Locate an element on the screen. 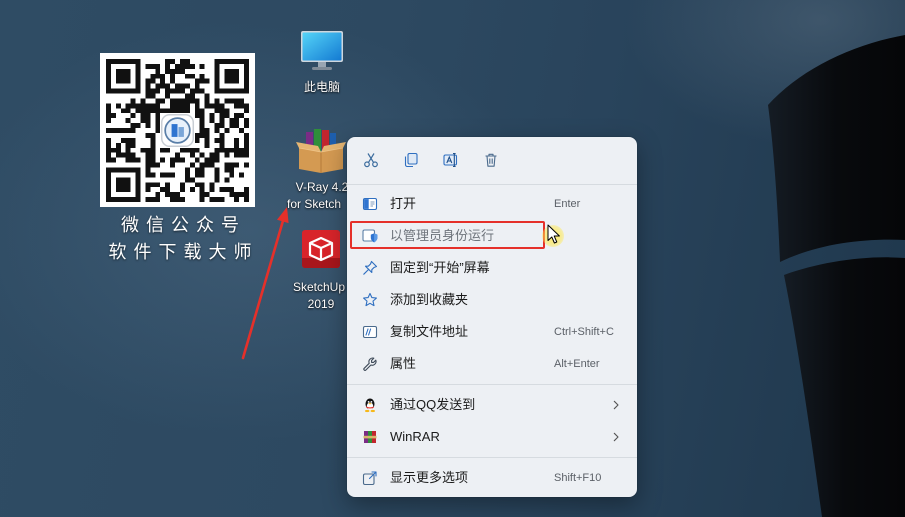 The height and width of the screenshot is (517, 905). cut-button is located at coordinates (371, 160).